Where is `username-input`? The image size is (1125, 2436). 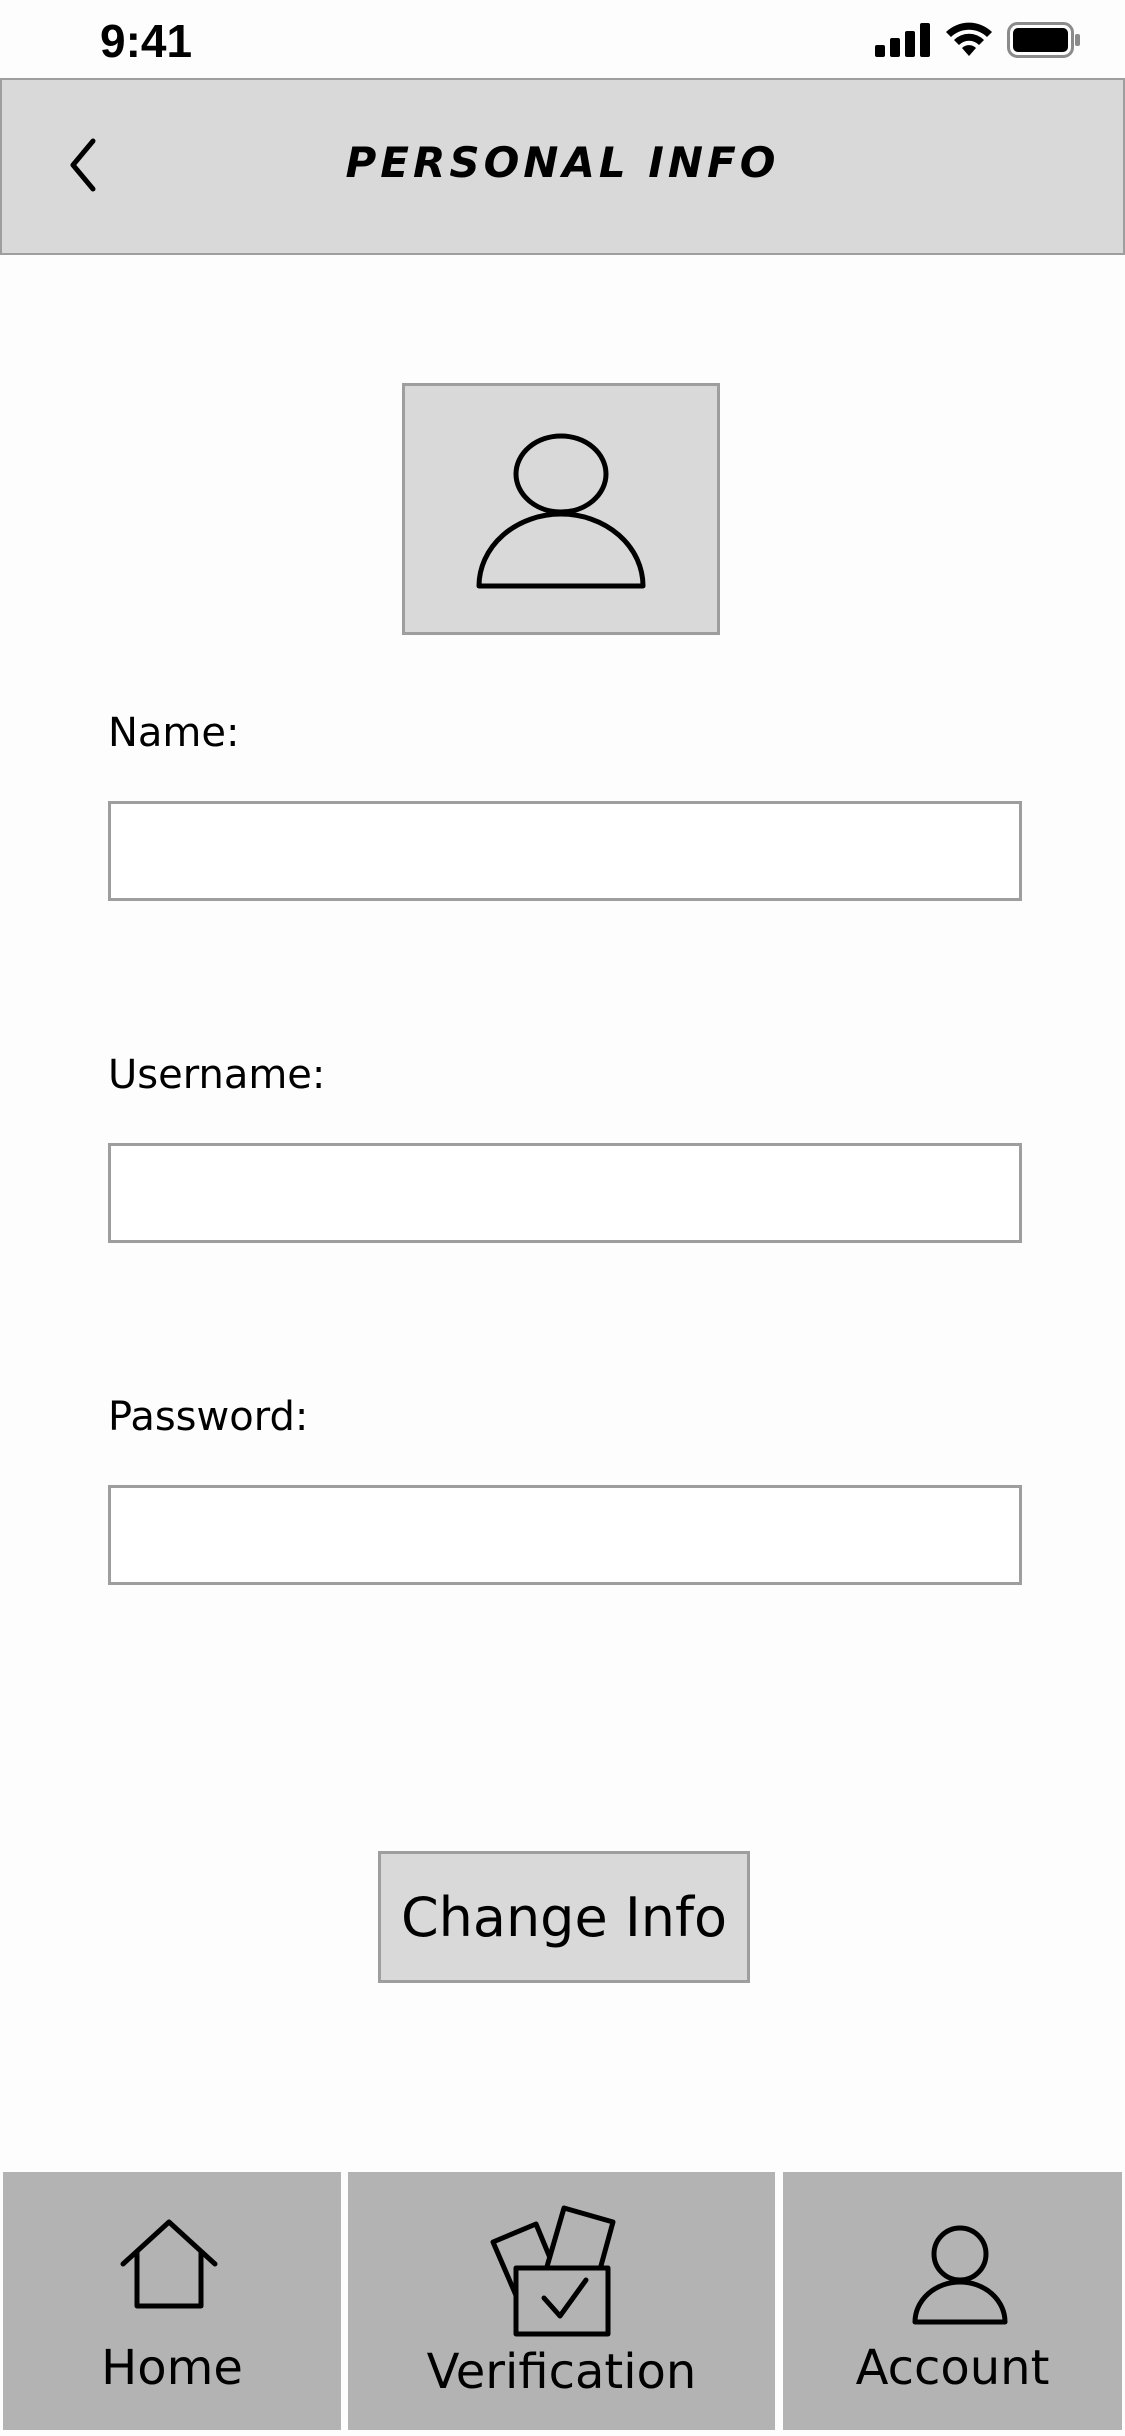 username-input is located at coordinates (565, 1193).